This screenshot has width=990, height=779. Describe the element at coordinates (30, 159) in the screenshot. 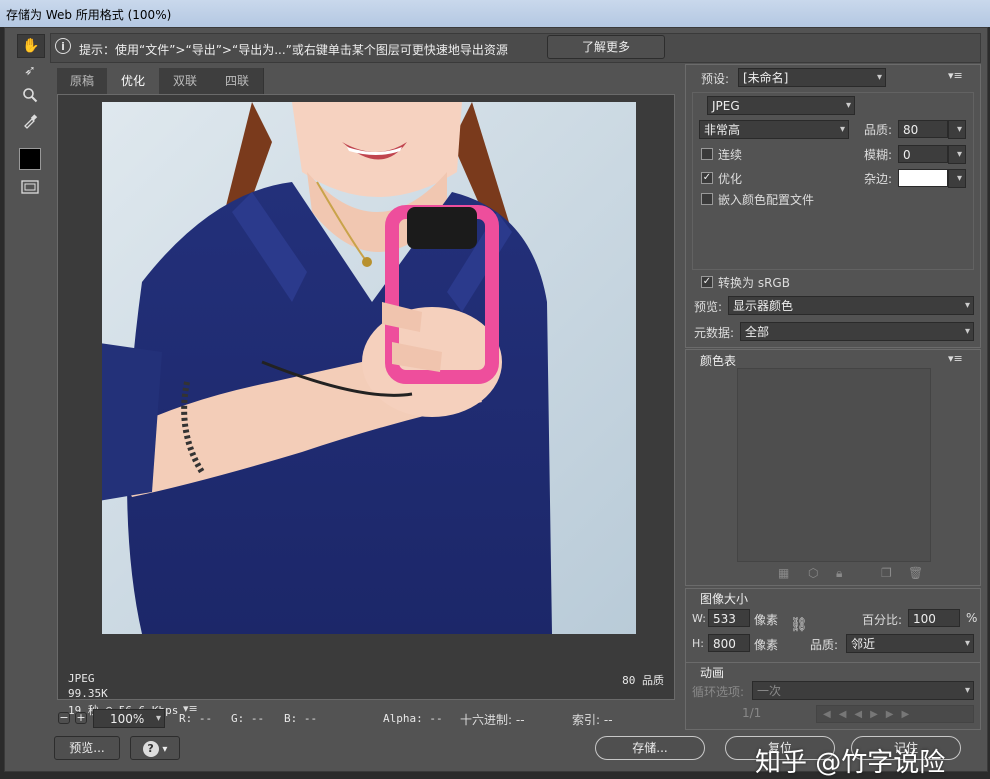

I see `eyedropper-color-swatch` at that location.